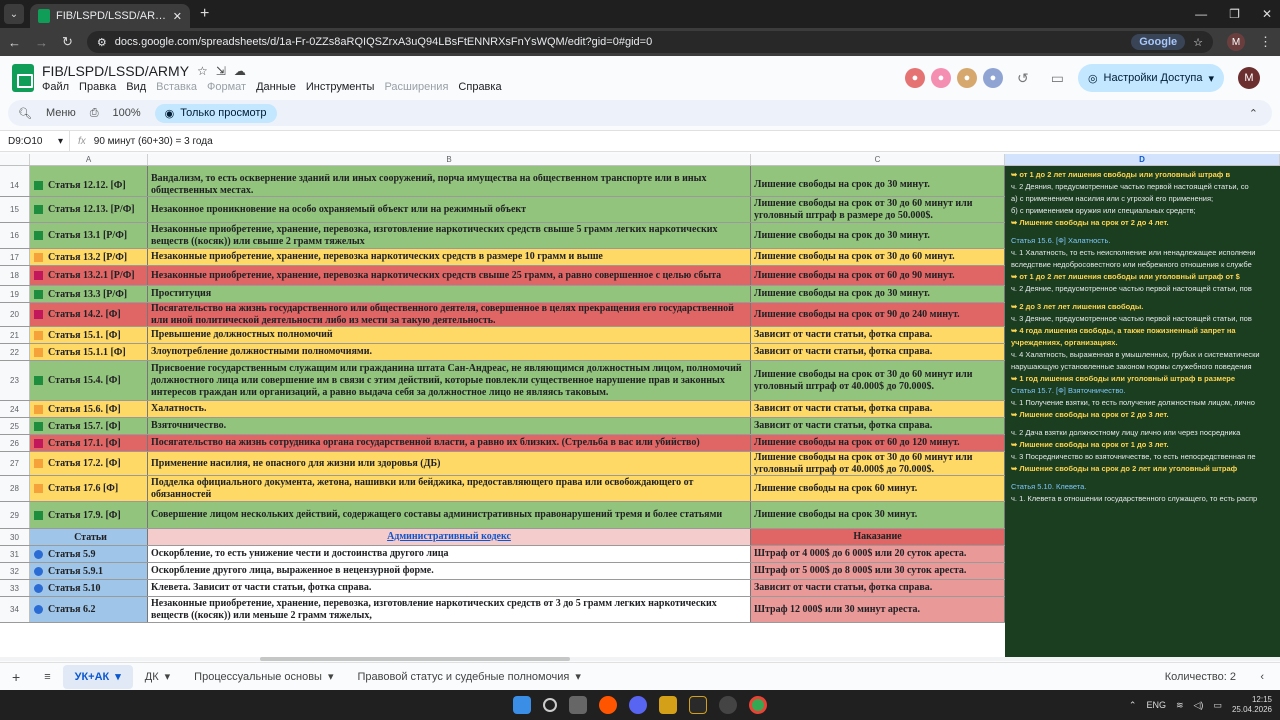 This screenshot has height=720, width=1280. I want to click on ak-header-punishment: Наказание, so click(878, 537).